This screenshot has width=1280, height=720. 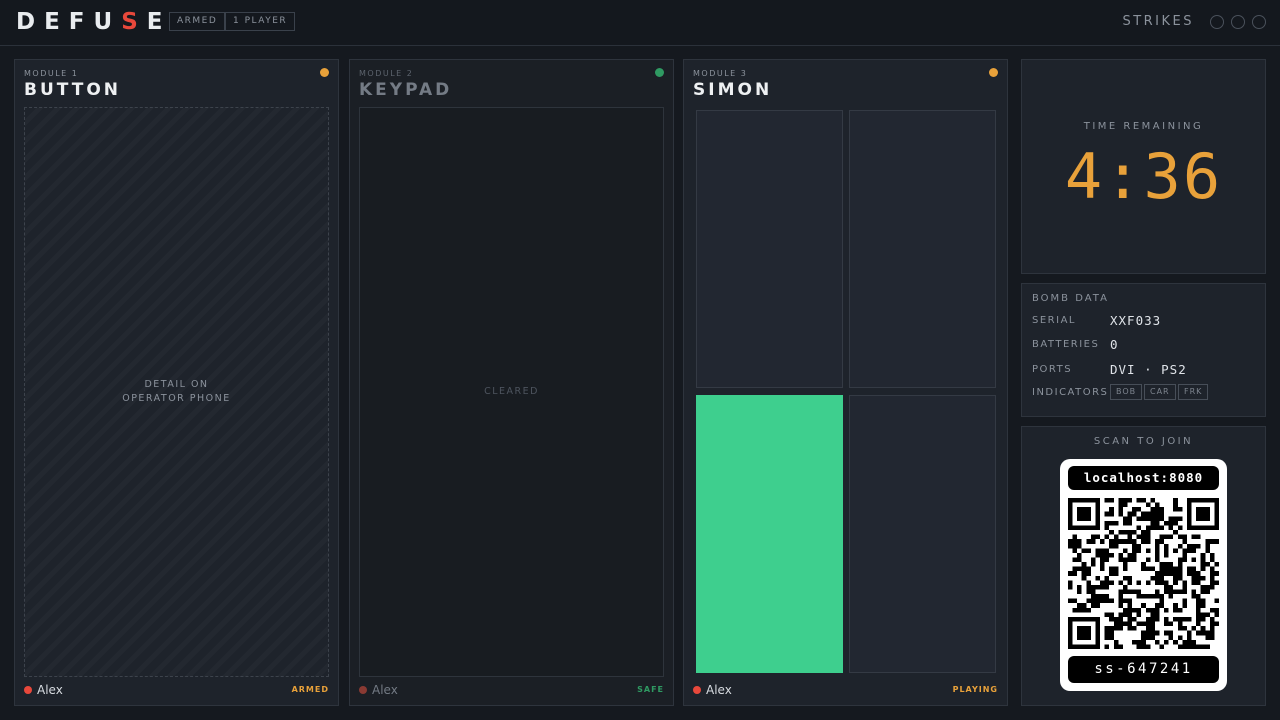 What do you see at coordinates (1066, 344) in the screenshot?
I see `batteries-label: BATTERIES` at bounding box center [1066, 344].